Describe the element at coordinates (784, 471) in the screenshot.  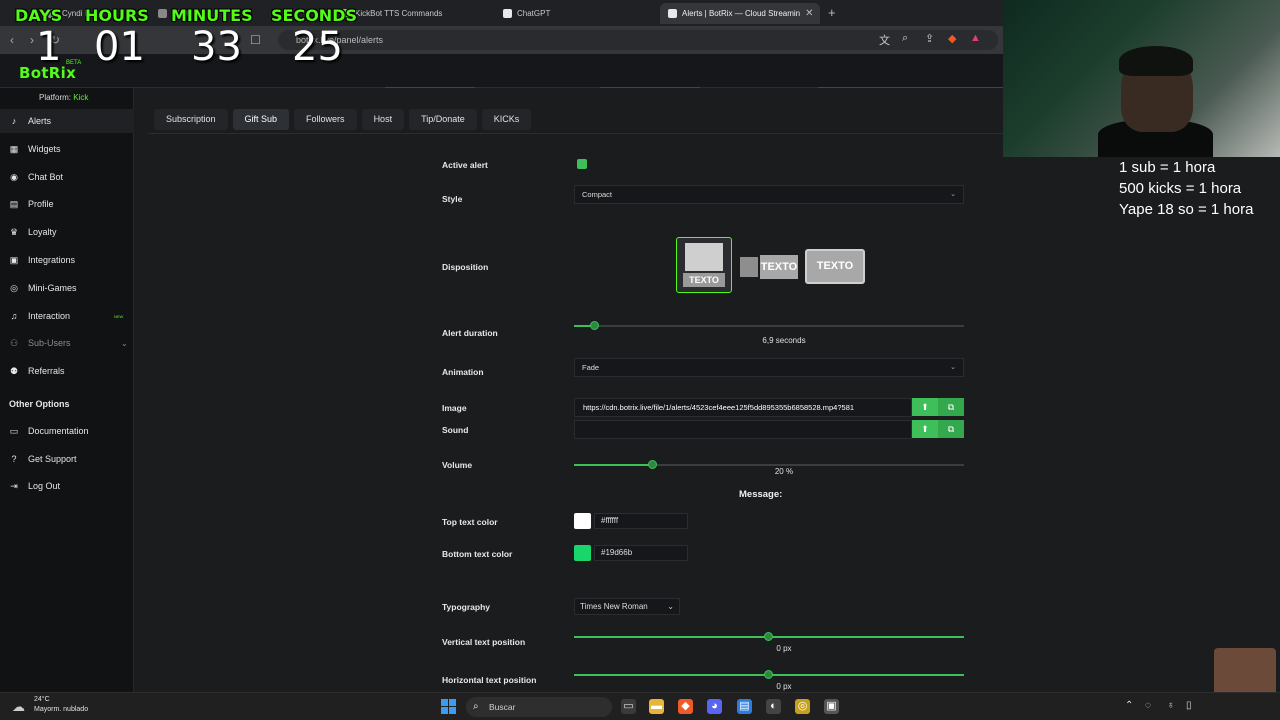
I see `volume-value: 20 %` at that location.